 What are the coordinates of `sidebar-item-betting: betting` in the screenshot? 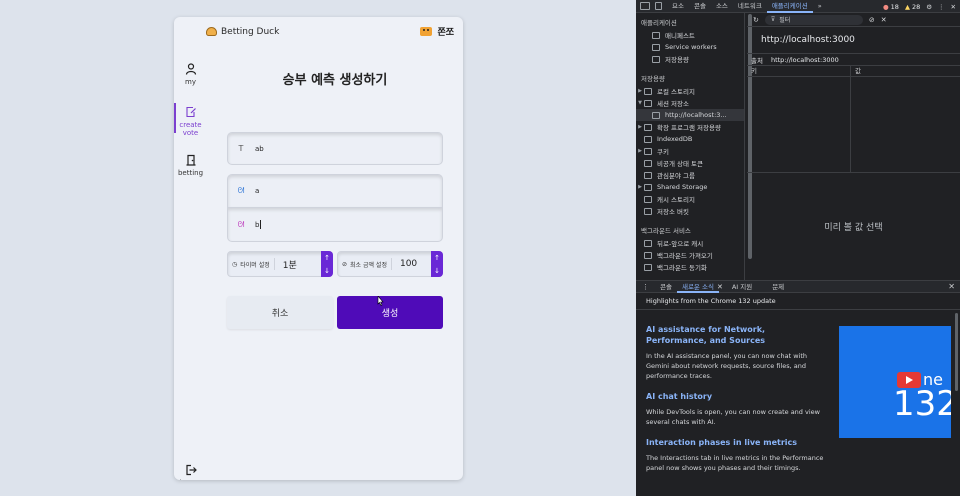 It's located at (190, 165).